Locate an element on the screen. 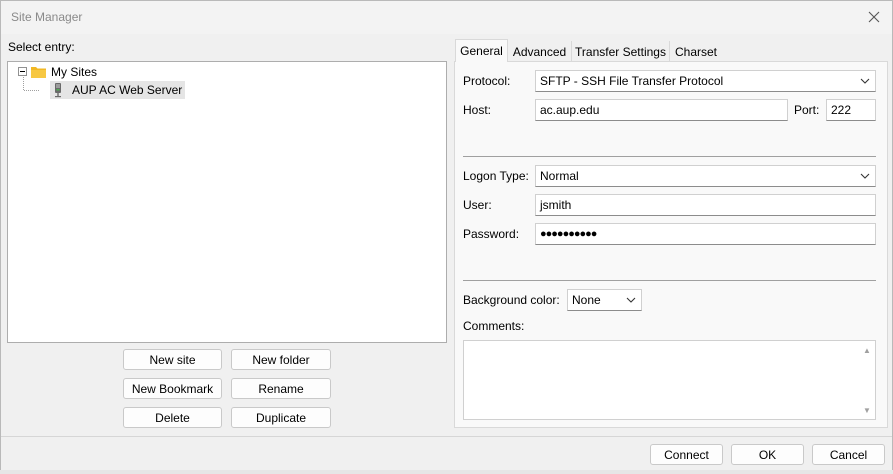 This screenshot has width=893, height=474. logon-type-value: Normal is located at coordinates (559, 176).